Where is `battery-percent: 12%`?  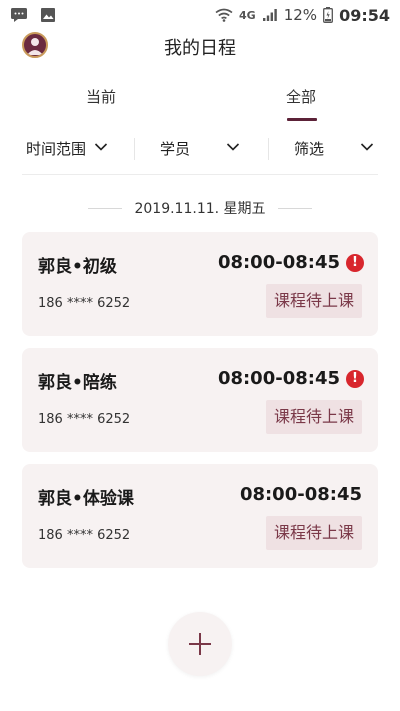
battery-percent: 12% is located at coordinates (300, 15).